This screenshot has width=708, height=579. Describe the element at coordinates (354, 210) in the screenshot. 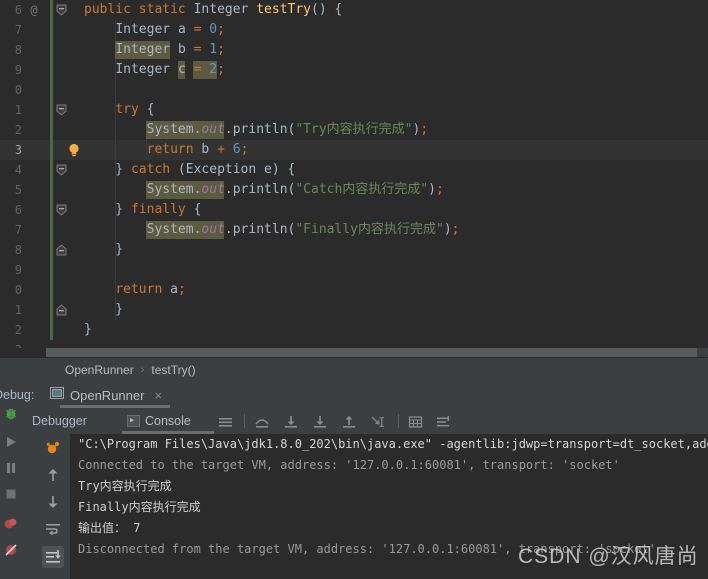

I see `code-line: 6 } finally {` at that location.